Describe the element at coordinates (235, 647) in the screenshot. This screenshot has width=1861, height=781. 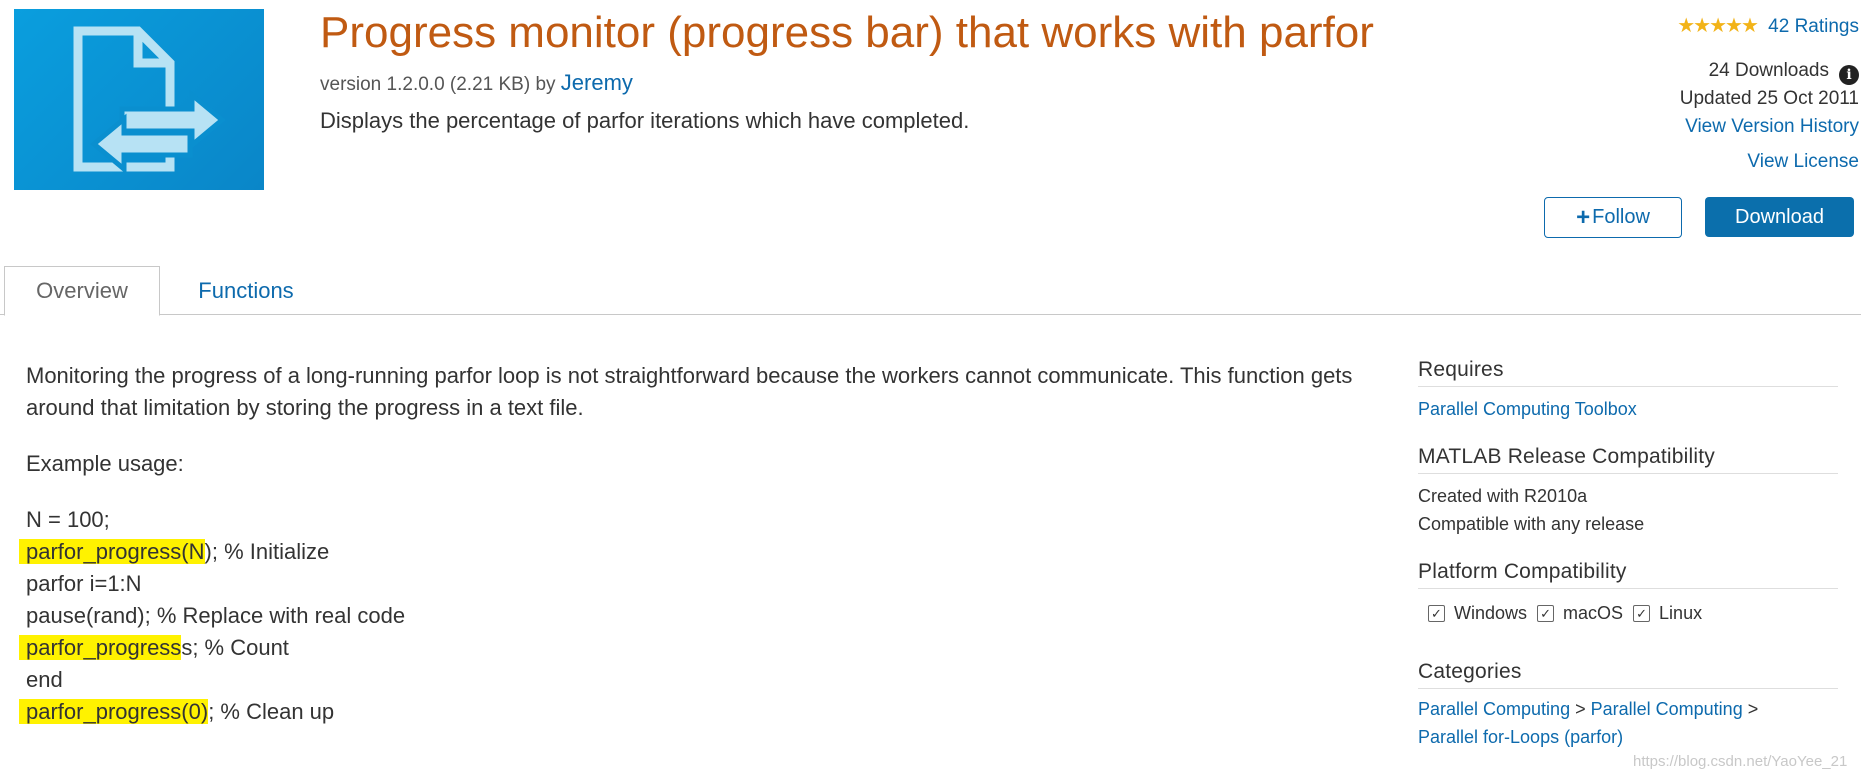
I see `code-text: s; % Count` at that location.